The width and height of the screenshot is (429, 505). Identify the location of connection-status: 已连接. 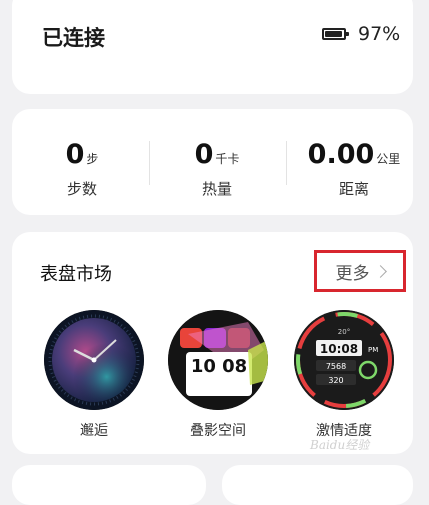
(73, 38).